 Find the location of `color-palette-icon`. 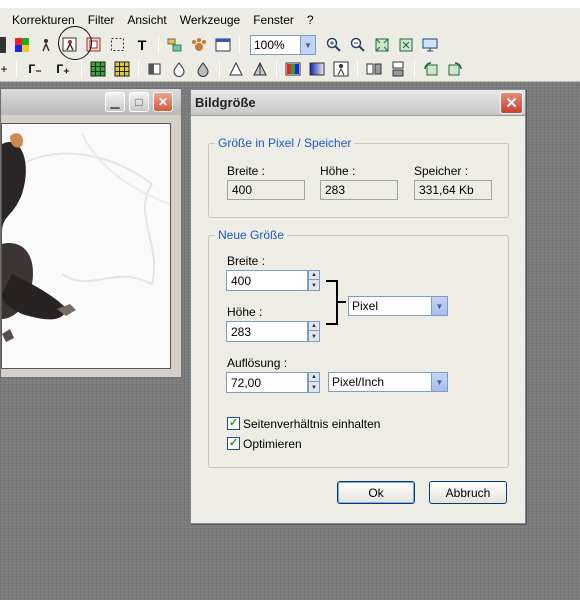

color-palette-icon is located at coordinates (3, 45).